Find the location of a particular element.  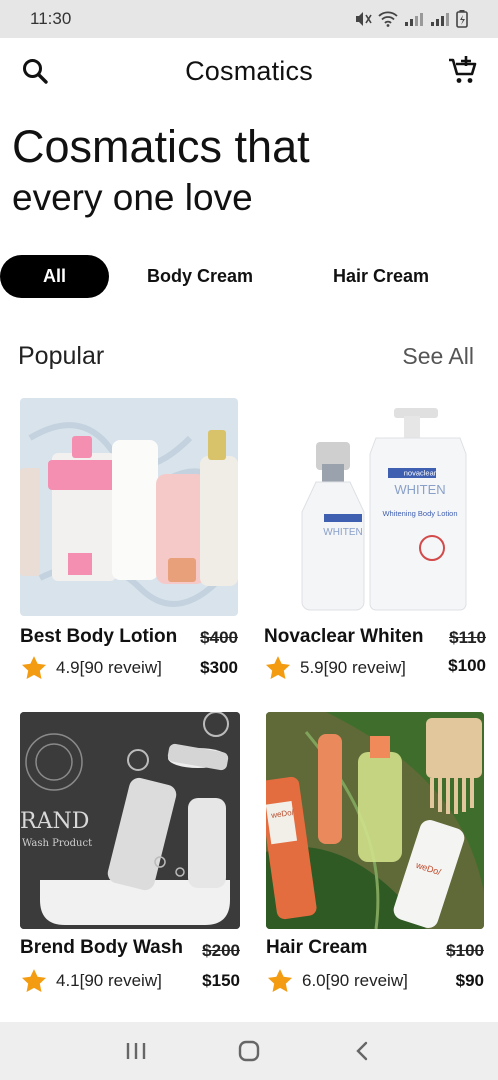

product-price: $150 is located at coordinates (221, 980).